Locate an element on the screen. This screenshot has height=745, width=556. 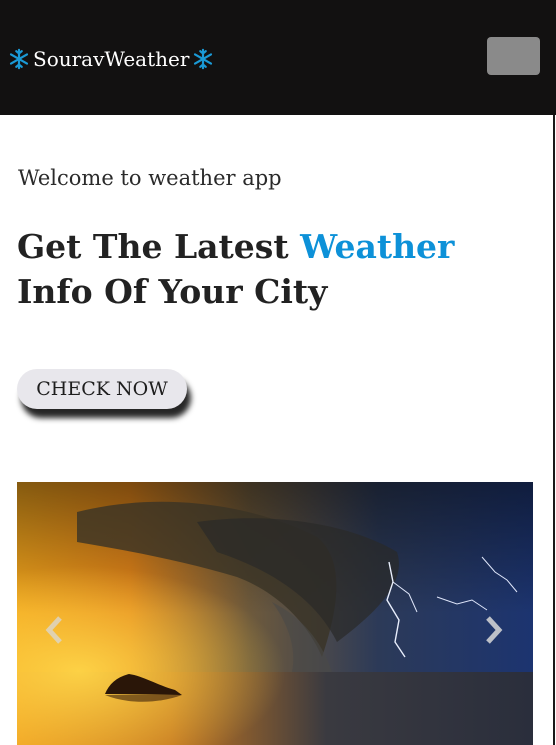
check-now-button: CHECK NOW is located at coordinates (102, 389).